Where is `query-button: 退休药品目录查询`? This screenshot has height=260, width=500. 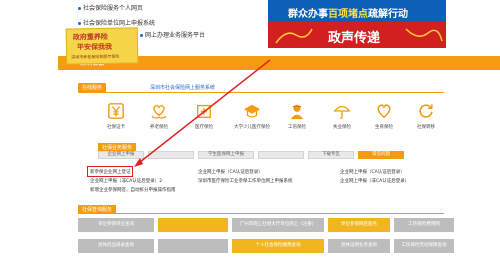
query-button: 退休药品目录查询 is located at coordinates (116, 246).